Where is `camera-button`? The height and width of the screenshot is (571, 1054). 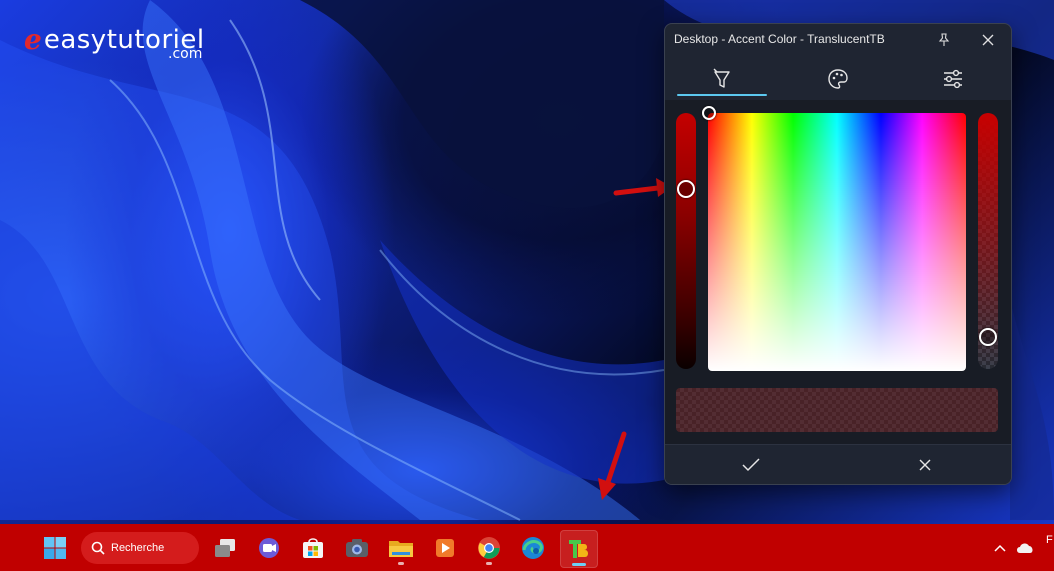 camera-button is located at coordinates (357, 548).